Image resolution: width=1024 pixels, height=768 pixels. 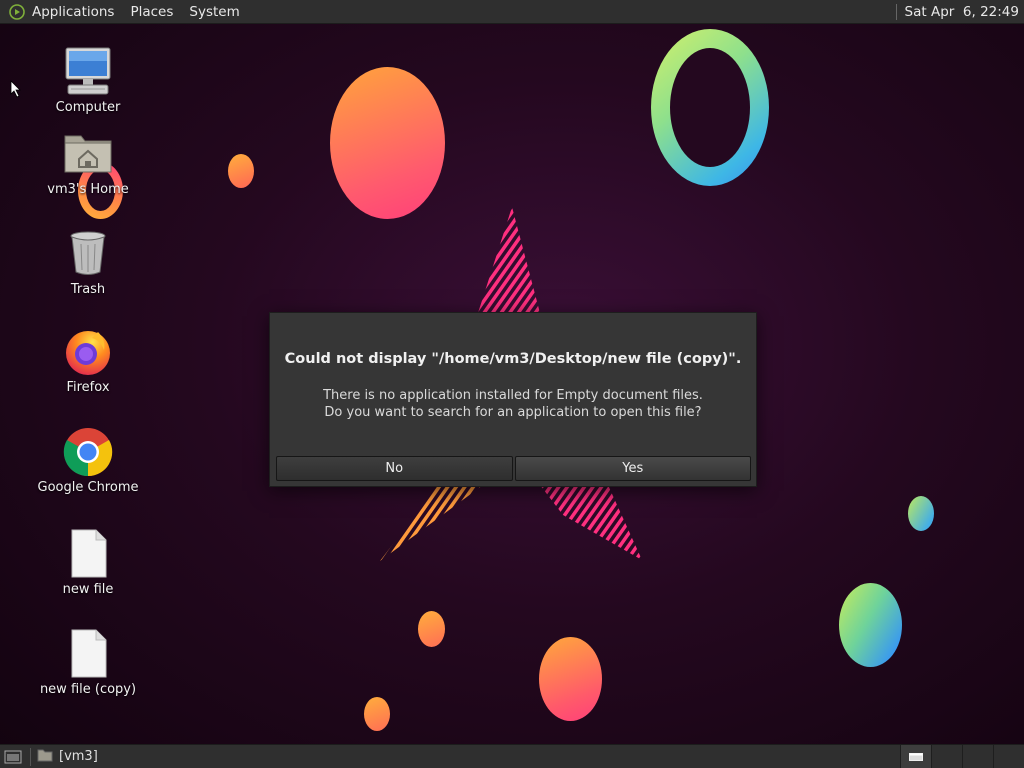 What do you see at coordinates (921, 513) in the screenshot?
I see `wallpaper-blue-oval` at bounding box center [921, 513].